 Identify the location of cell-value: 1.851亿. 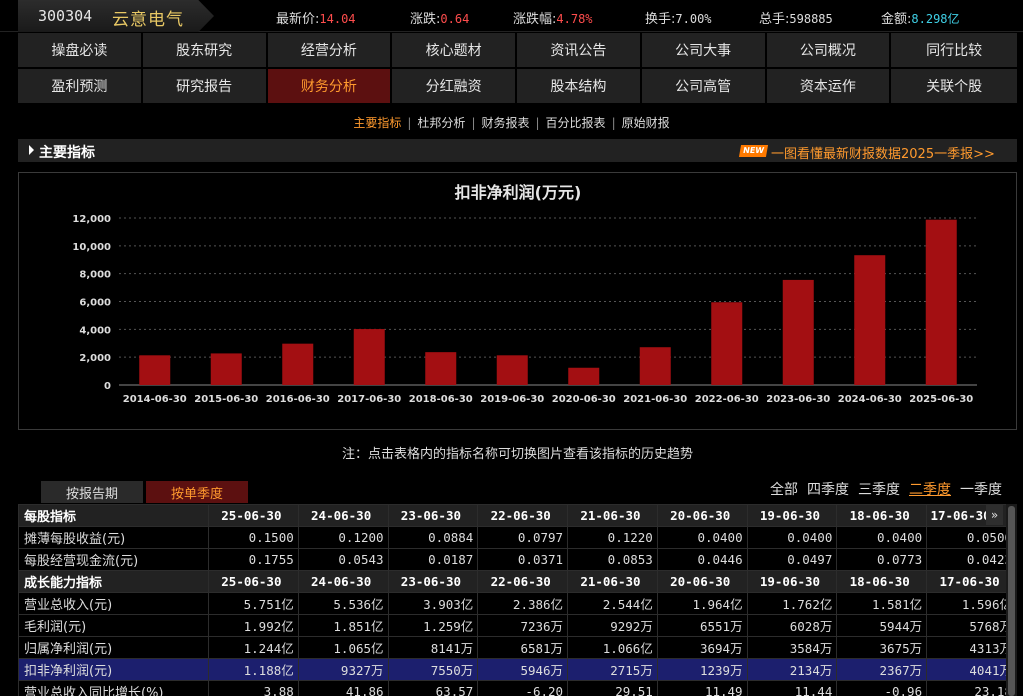
(343, 625).